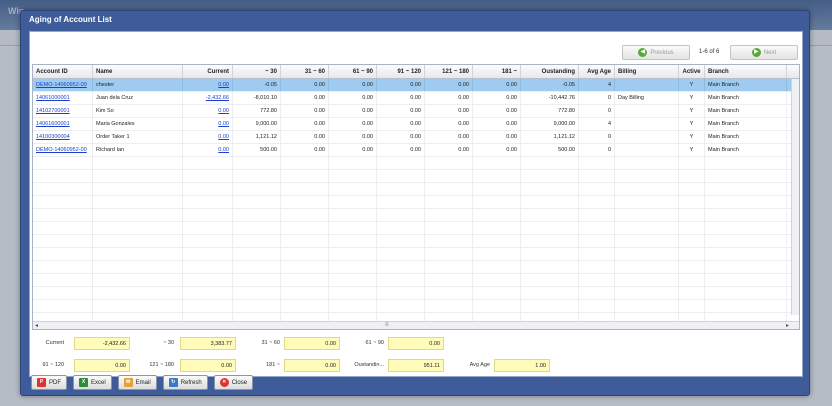  Describe the element at coordinates (312, 365) in the screenshot. I see `summary-181-field: 0.00` at that location.